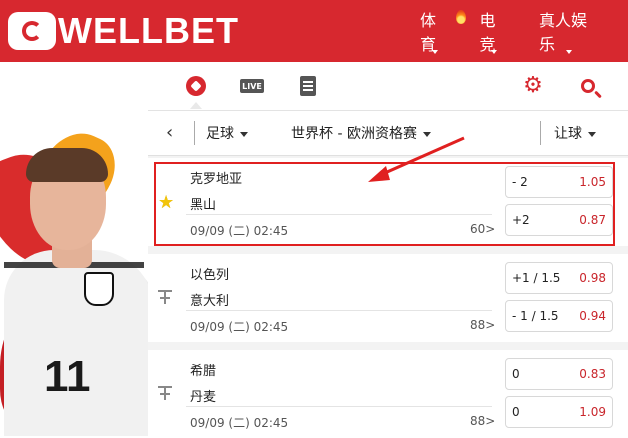 This screenshot has width=628, height=438. Describe the element at coordinates (99, 289) in the screenshot. I see `team-crest-icon` at that location.